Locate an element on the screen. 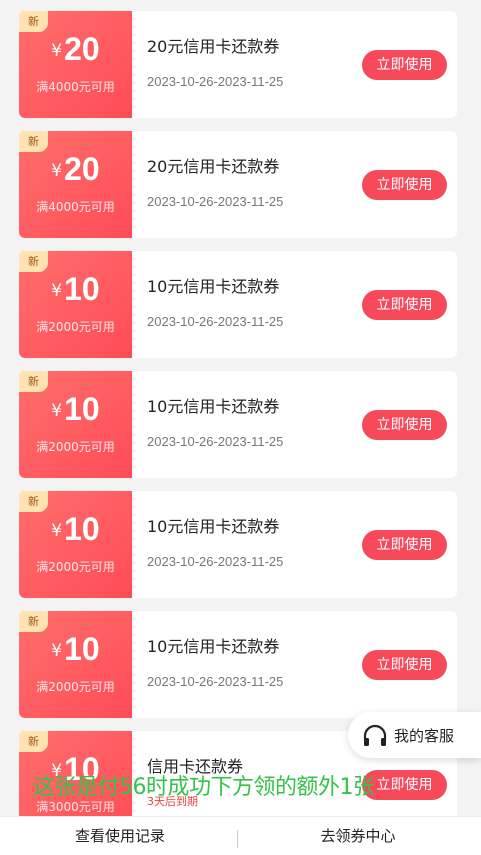 This screenshot has height=855, width=481. customer-service-button: 我的客服 is located at coordinates (414, 735).